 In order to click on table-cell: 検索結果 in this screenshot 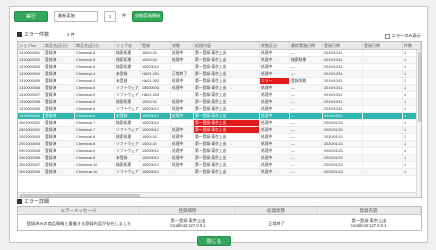, I will do `click(306, 60)`.